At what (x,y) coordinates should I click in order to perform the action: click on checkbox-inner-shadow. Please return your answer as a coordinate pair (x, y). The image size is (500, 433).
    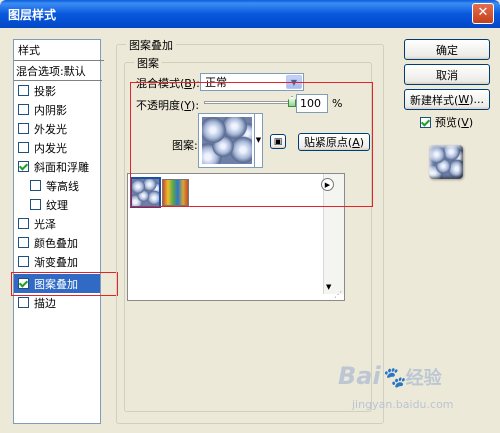
    Looking at the image, I should click on (23, 109).